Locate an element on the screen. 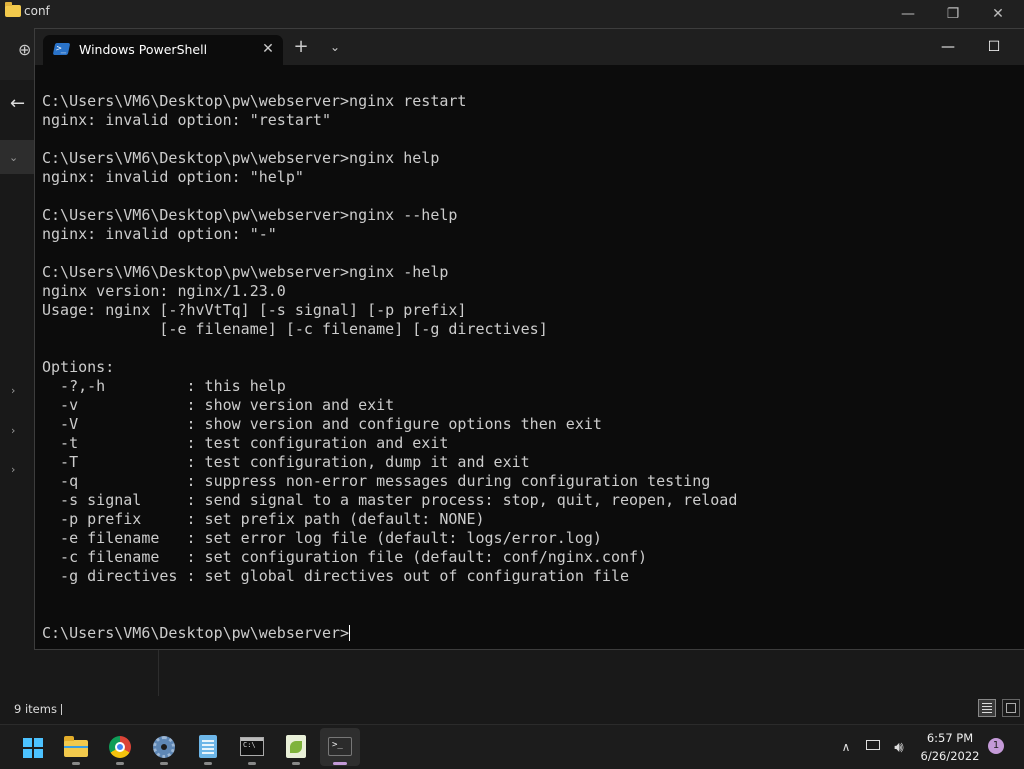 This screenshot has width=1024, height=769. taskbar-command-prompt is located at coordinates (252, 747).